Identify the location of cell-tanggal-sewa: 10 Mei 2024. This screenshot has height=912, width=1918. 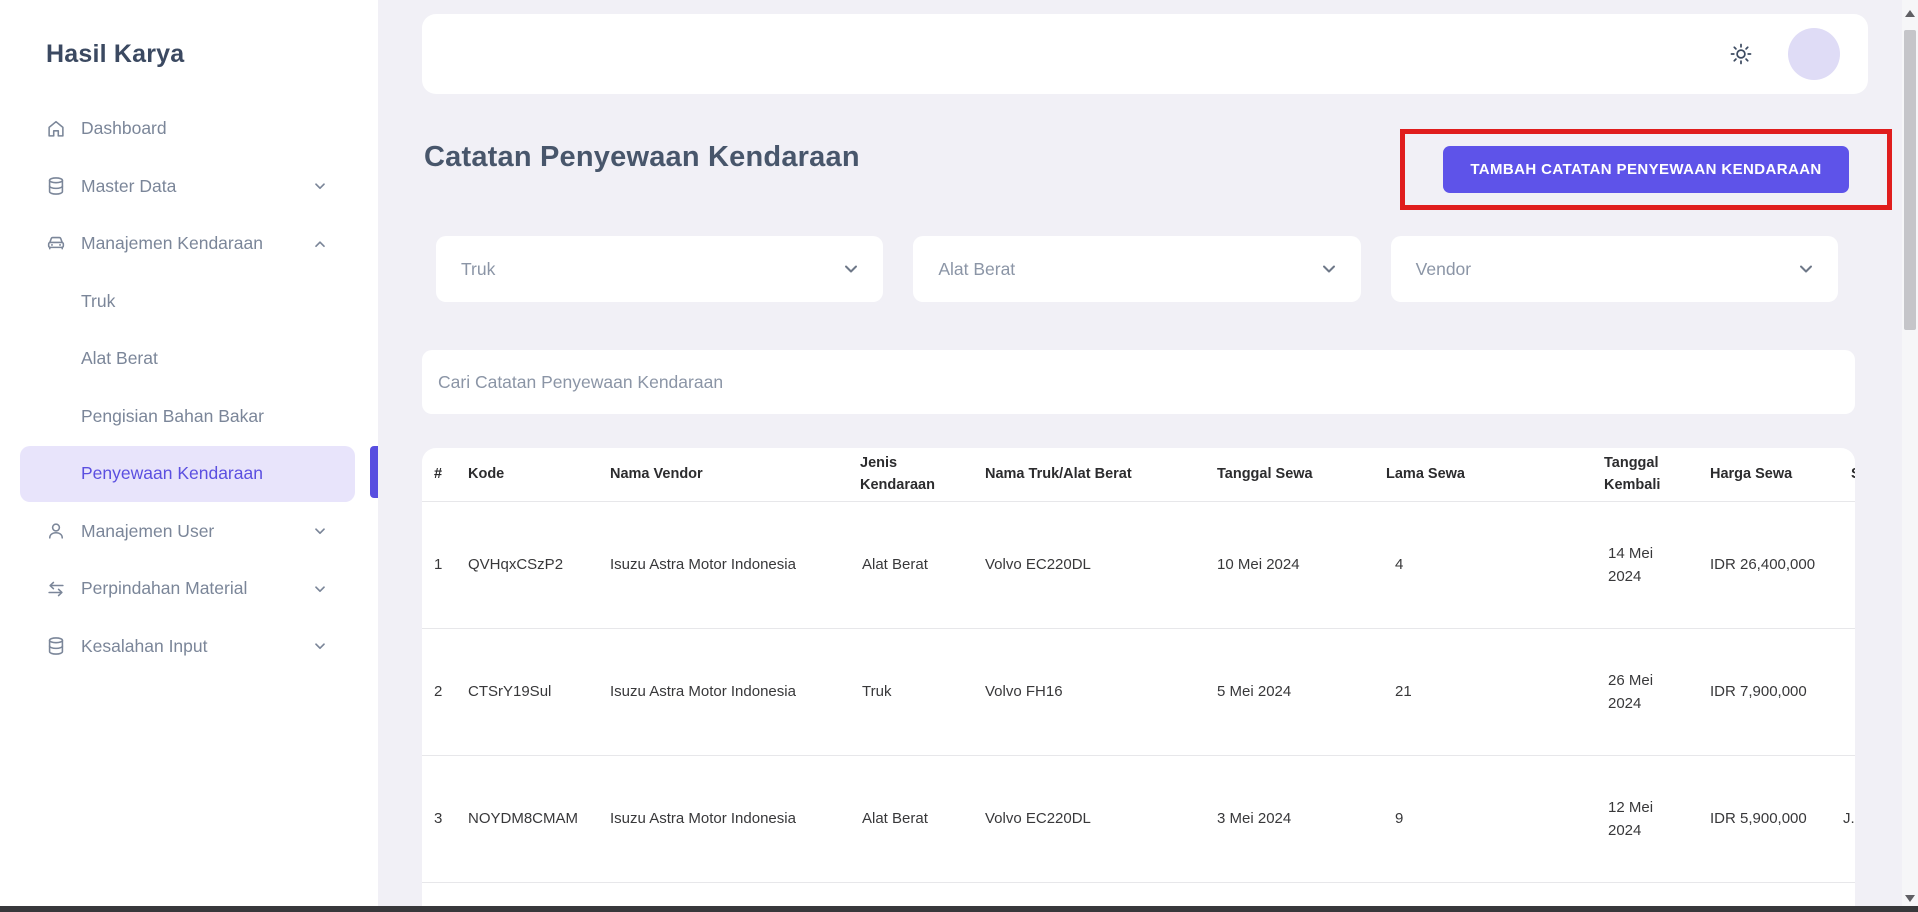
(1295, 565).